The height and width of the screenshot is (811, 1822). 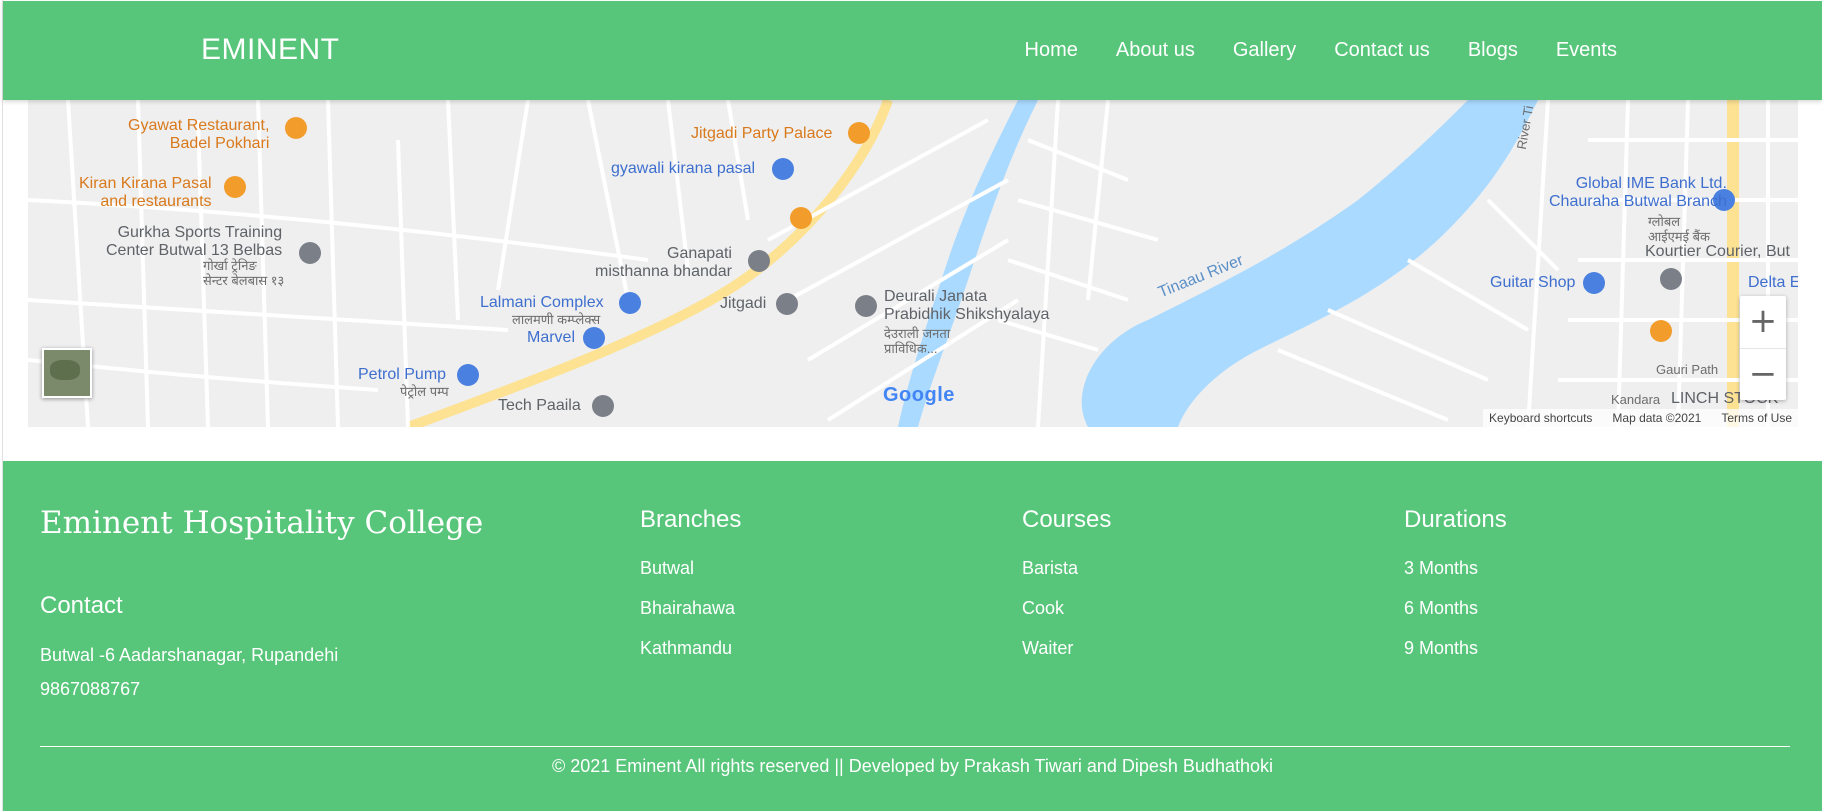 I want to click on map-place-label: gyawali kirana pasal, so click(x=683, y=168).